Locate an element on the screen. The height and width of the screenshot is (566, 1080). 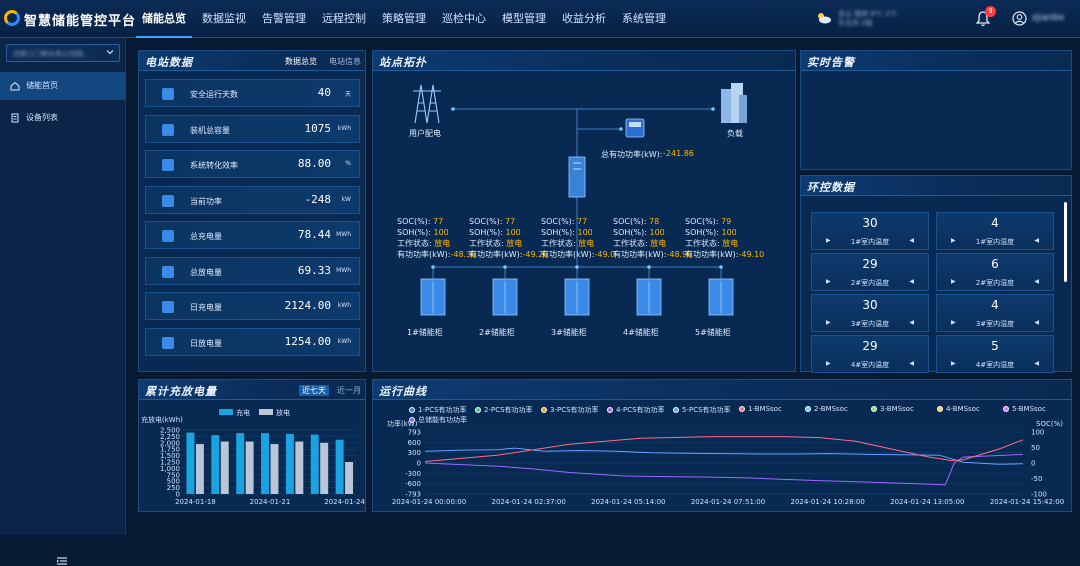
stat-value: -248 is located at coordinates (318, 199).